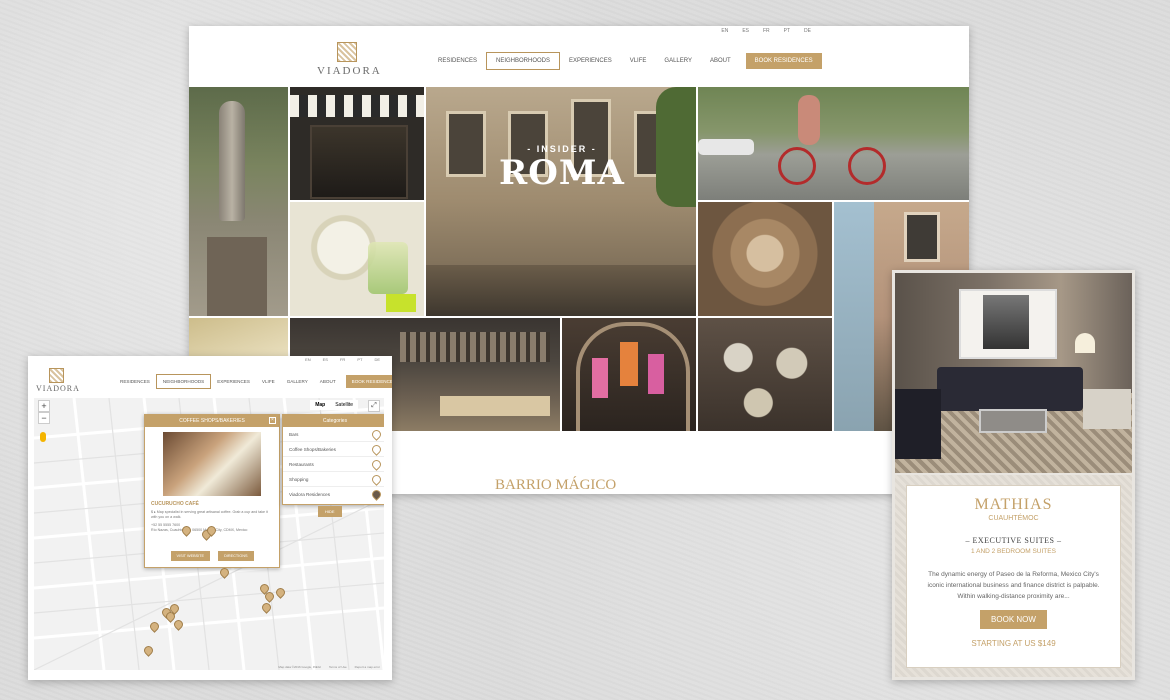 This screenshot has width=1170, height=700. What do you see at coordinates (310, 494) in the screenshot?
I see `category-label: Viadora Residences` at bounding box center [310, 494].